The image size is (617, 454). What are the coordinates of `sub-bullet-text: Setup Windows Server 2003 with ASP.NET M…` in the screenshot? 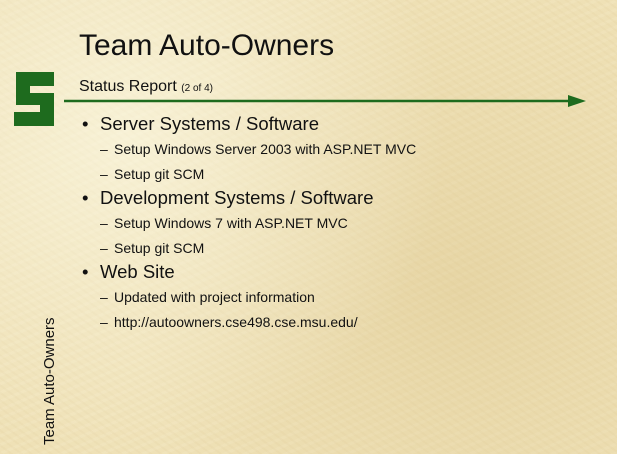 It's located at (265, 149).